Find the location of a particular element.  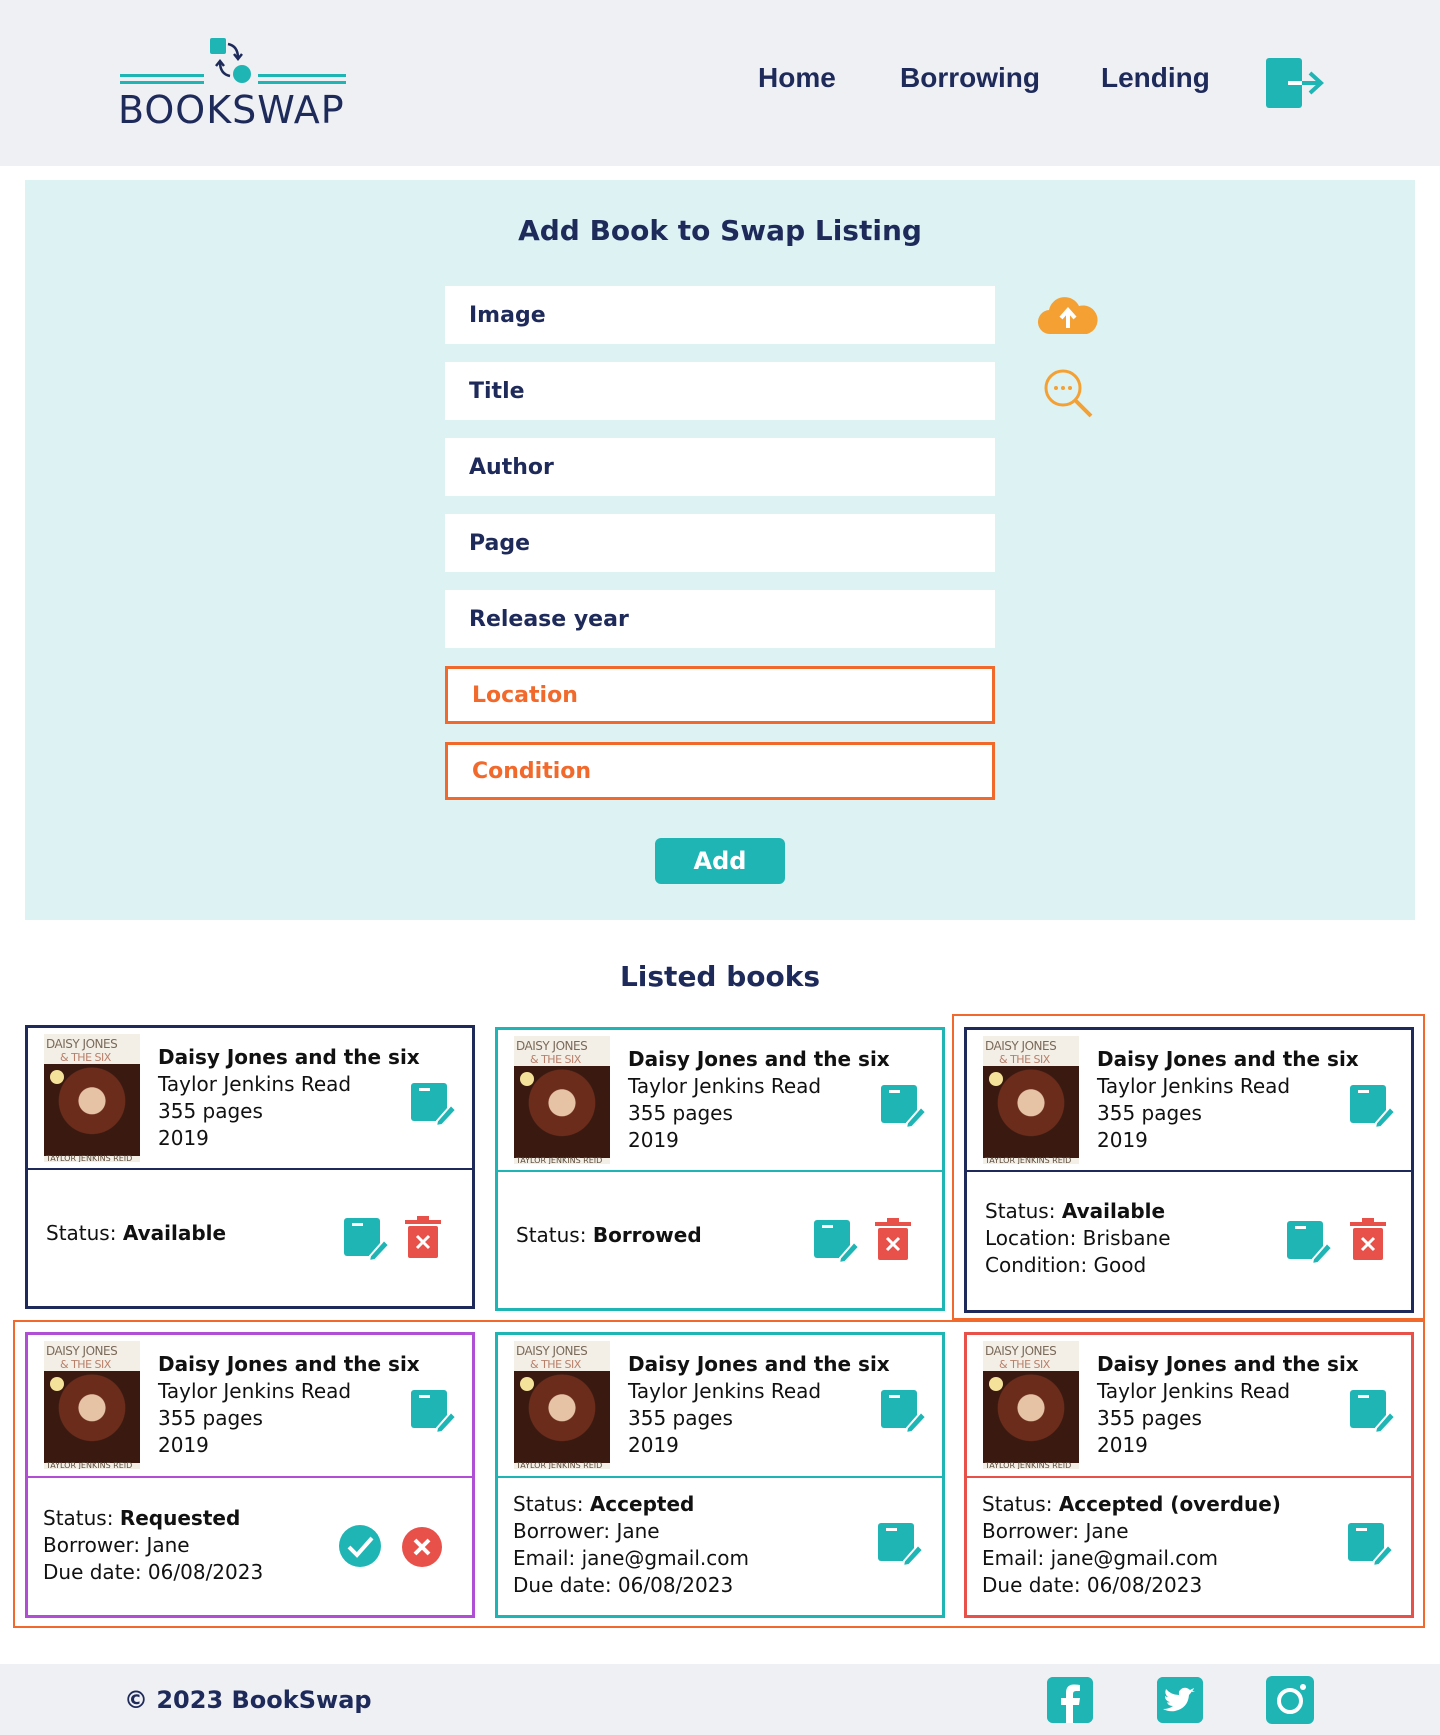

reject-icon is located at coordinates (422, 1547).